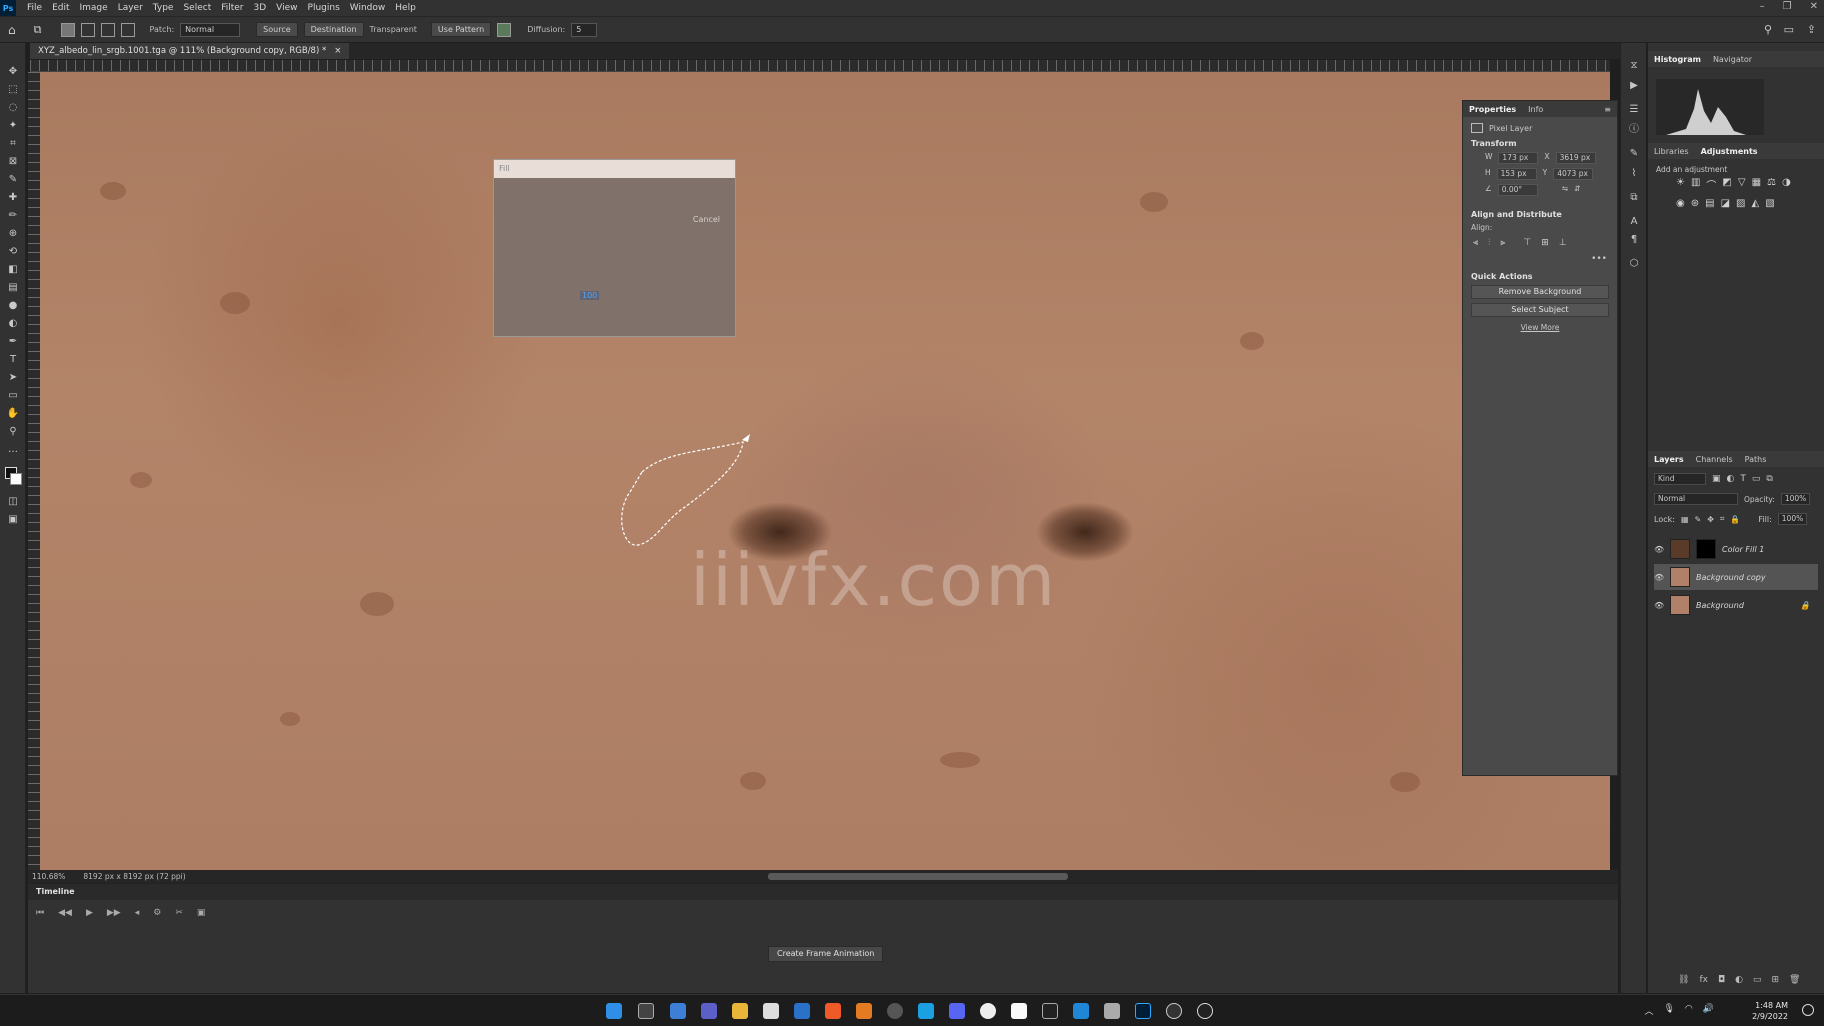 The image size is (1824, 1026). Describe the element at coordinates (957, 1011) in the screenshot. I see `discord-icon` at that location.